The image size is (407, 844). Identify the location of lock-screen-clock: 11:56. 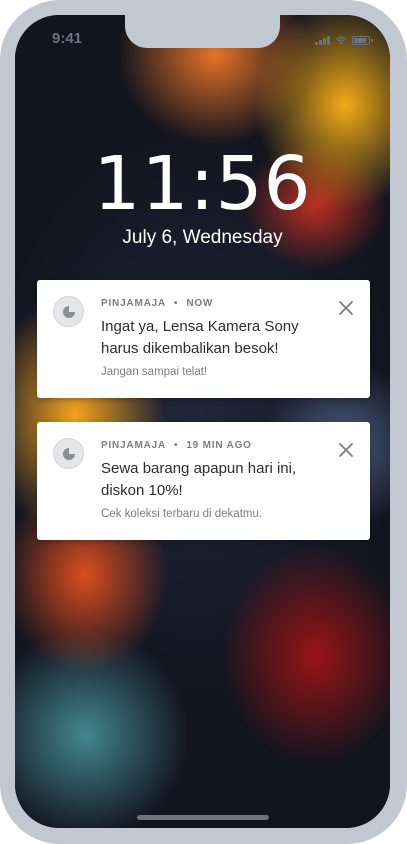
(202, 184).